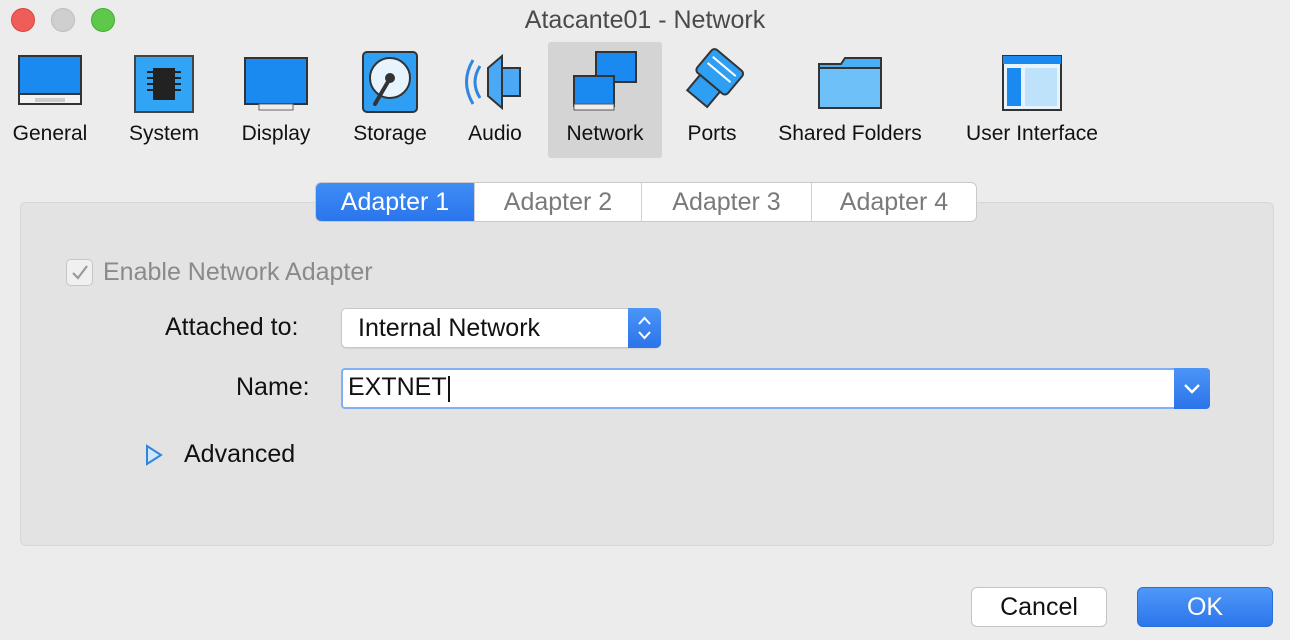  I want to click on toolbar-label: Network, so click(605, 133).